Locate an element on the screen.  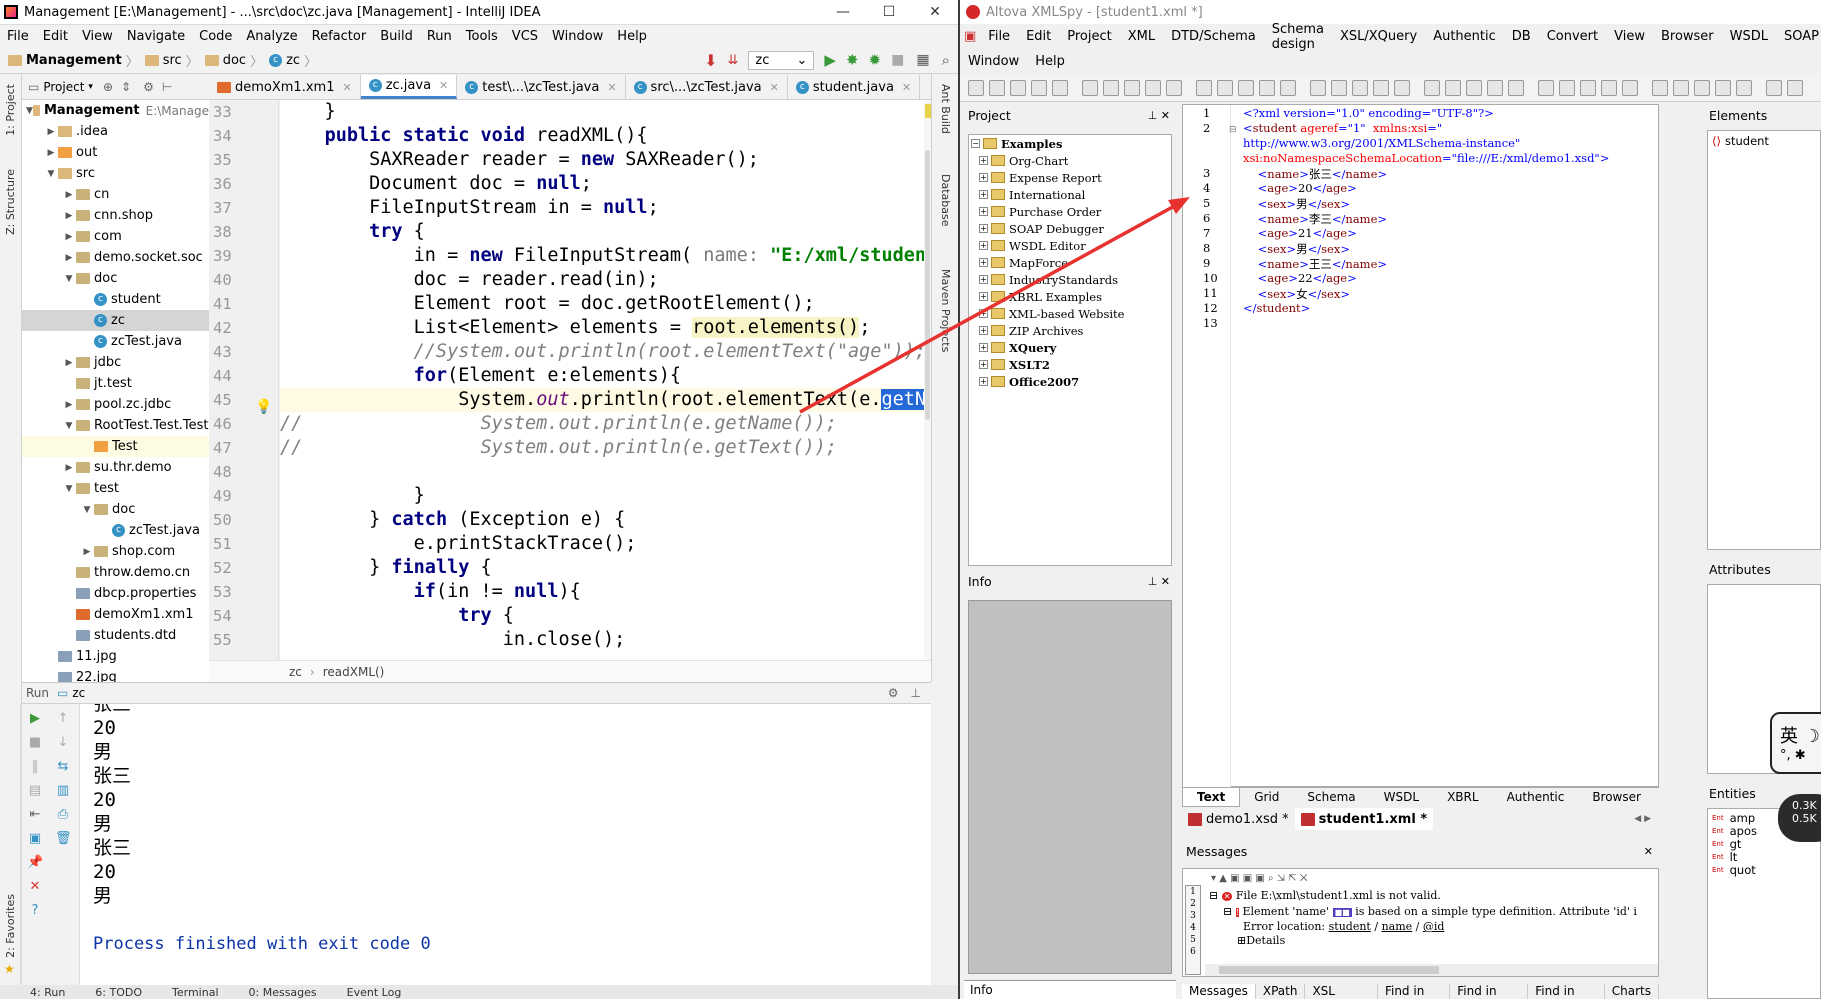
menu-item-edit: Edit is located at coordinates (55, 36).